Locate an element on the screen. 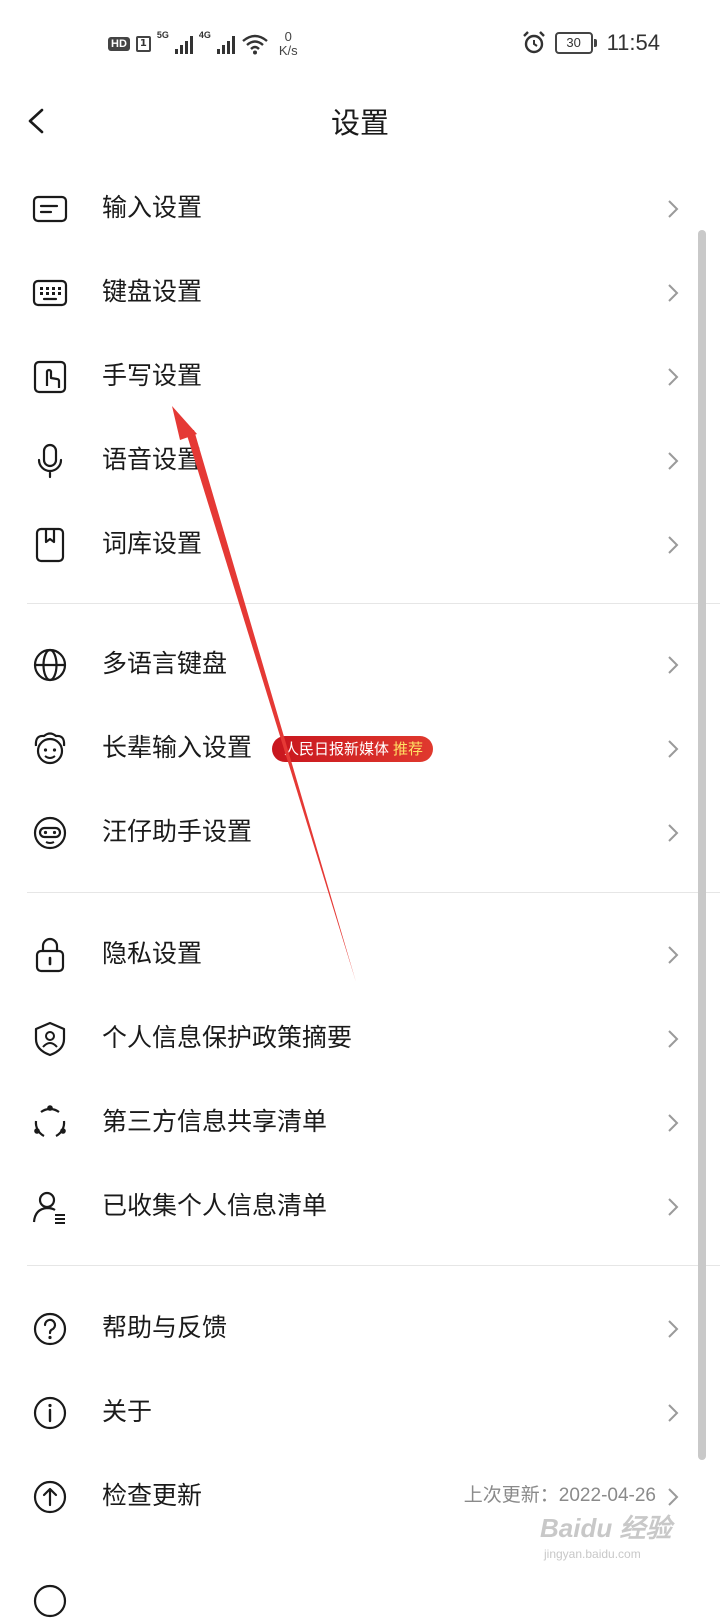 This screenshot has height=1620, width=720. last-update-text: 上次更新：2022-04-26 is located at coordinates (559, 1495).